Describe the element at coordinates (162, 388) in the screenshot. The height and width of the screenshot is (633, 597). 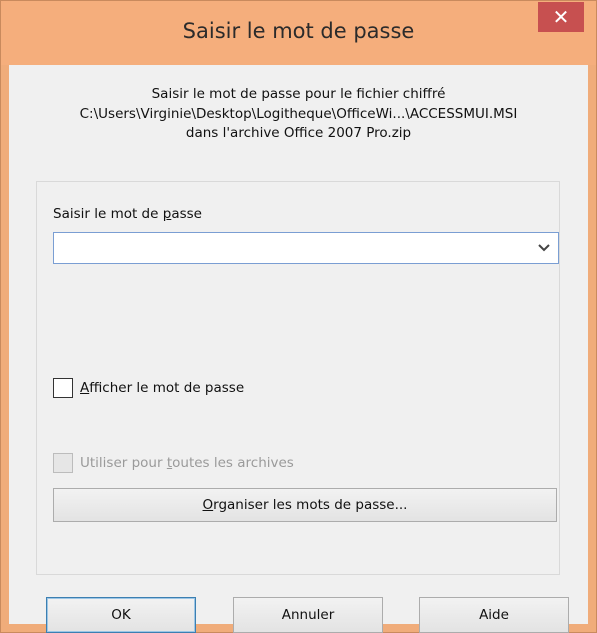
I see `show-password-label: Afficher le mot de passe` at that location.